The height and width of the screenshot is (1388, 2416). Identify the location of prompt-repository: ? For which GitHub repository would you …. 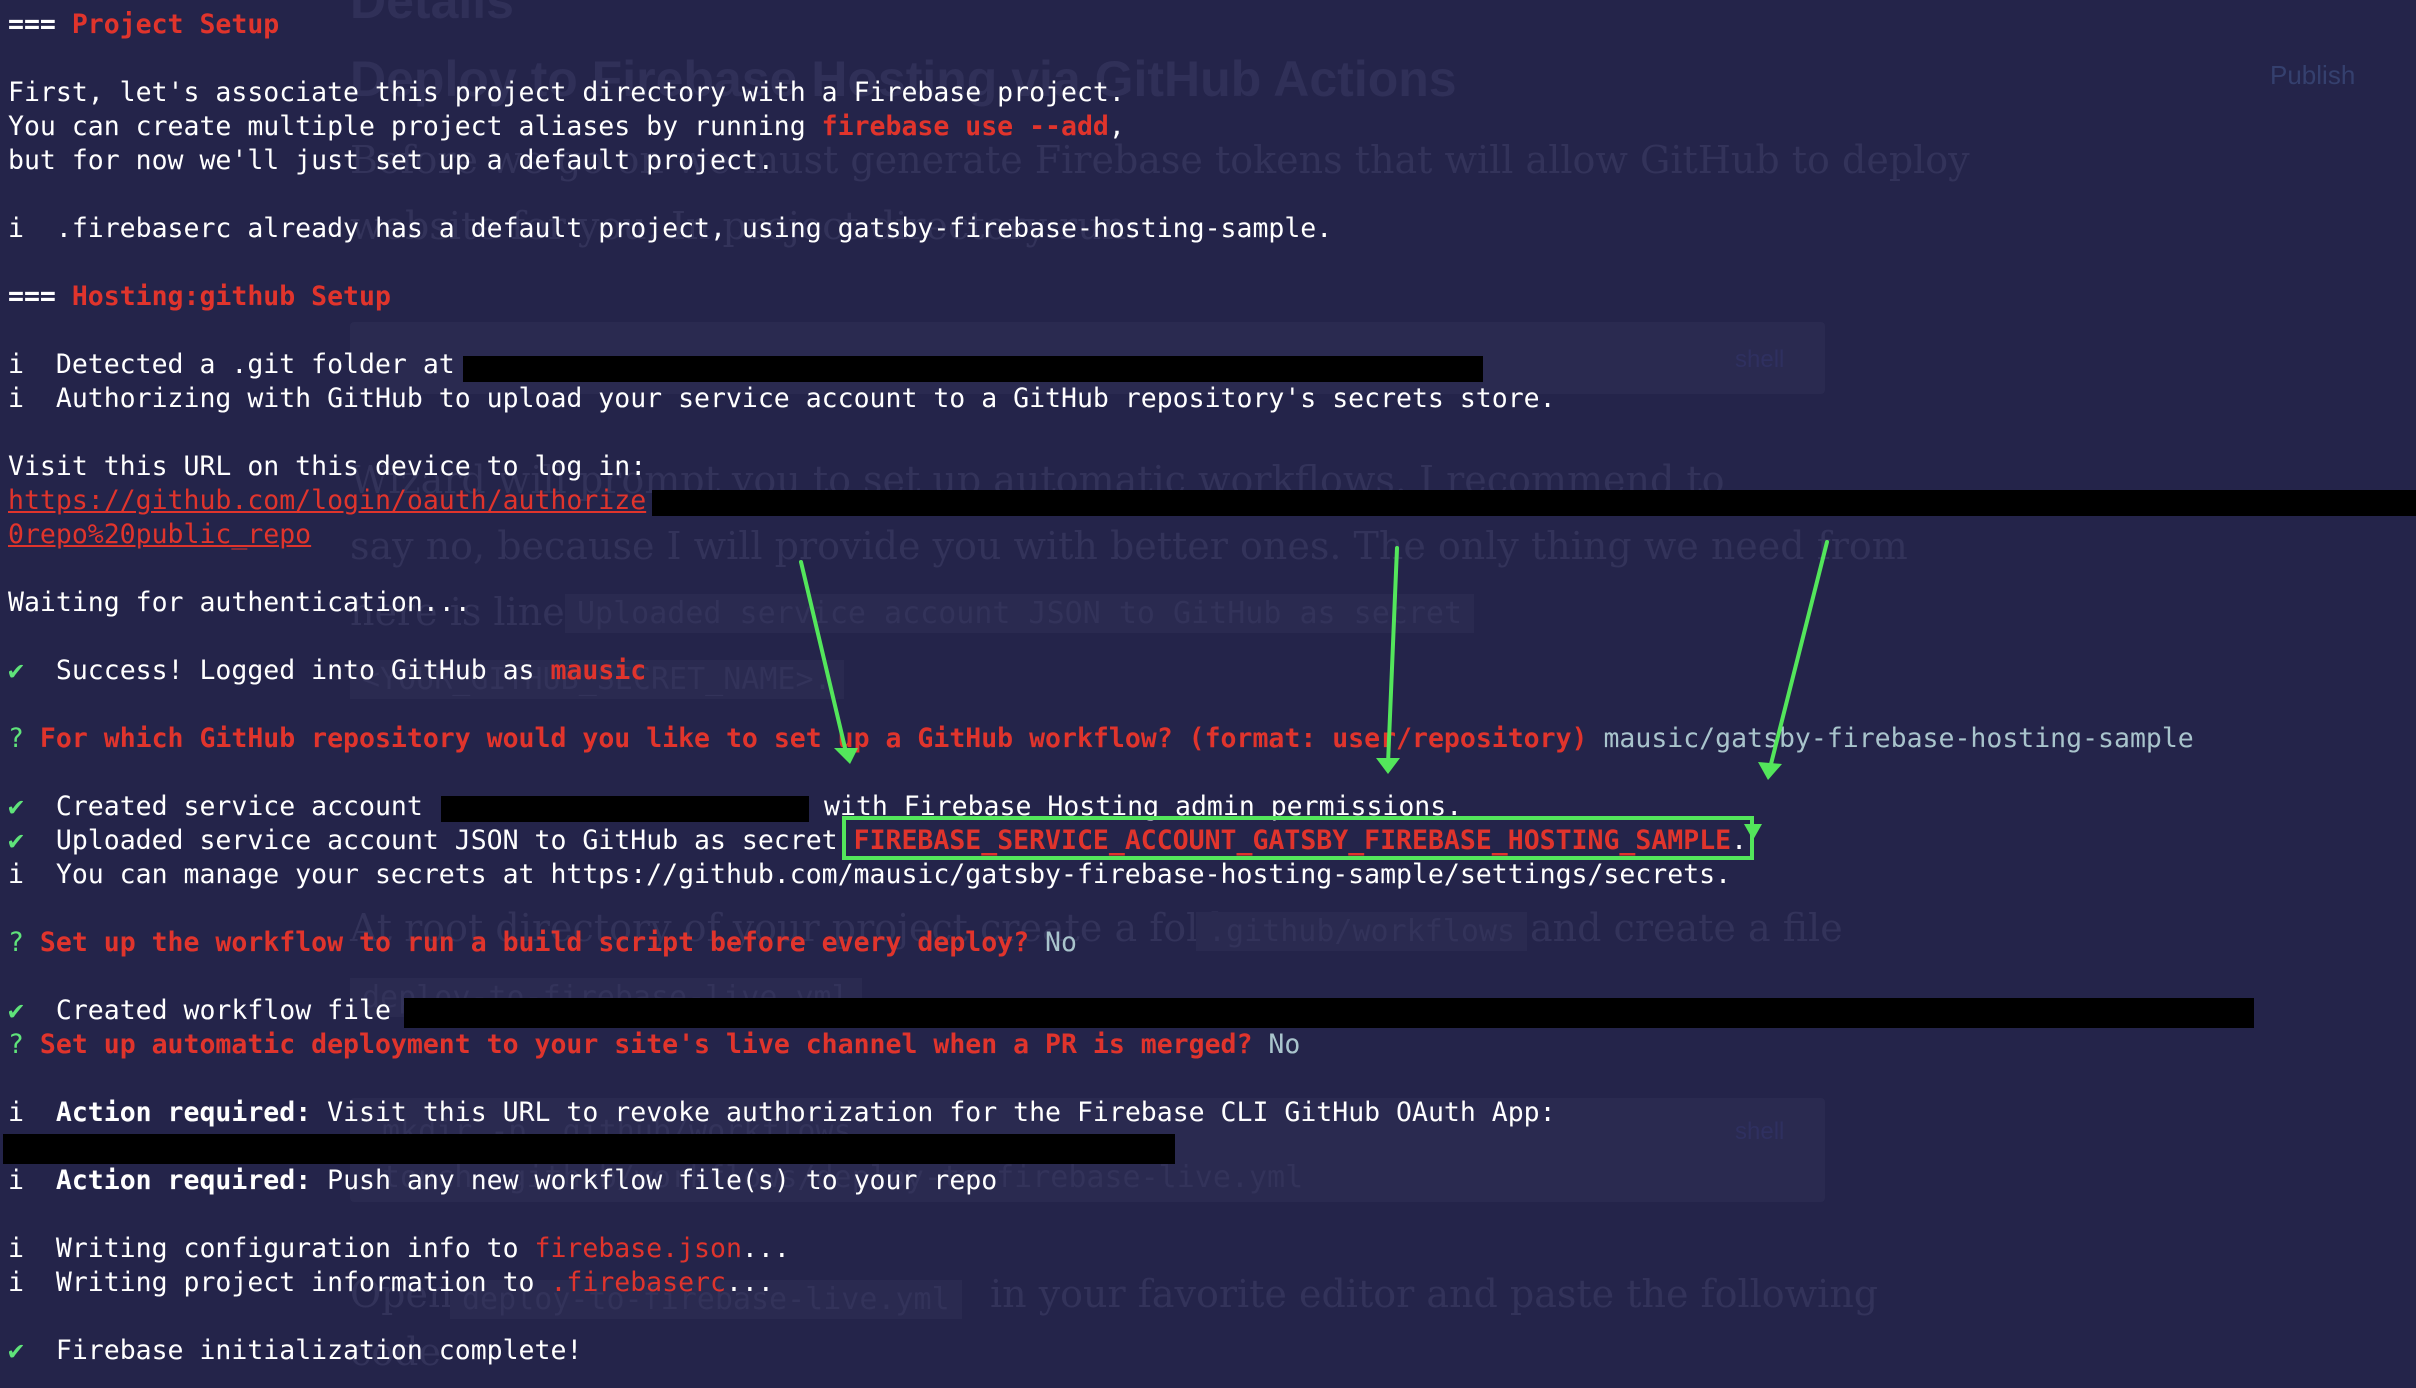
(1101, 738).